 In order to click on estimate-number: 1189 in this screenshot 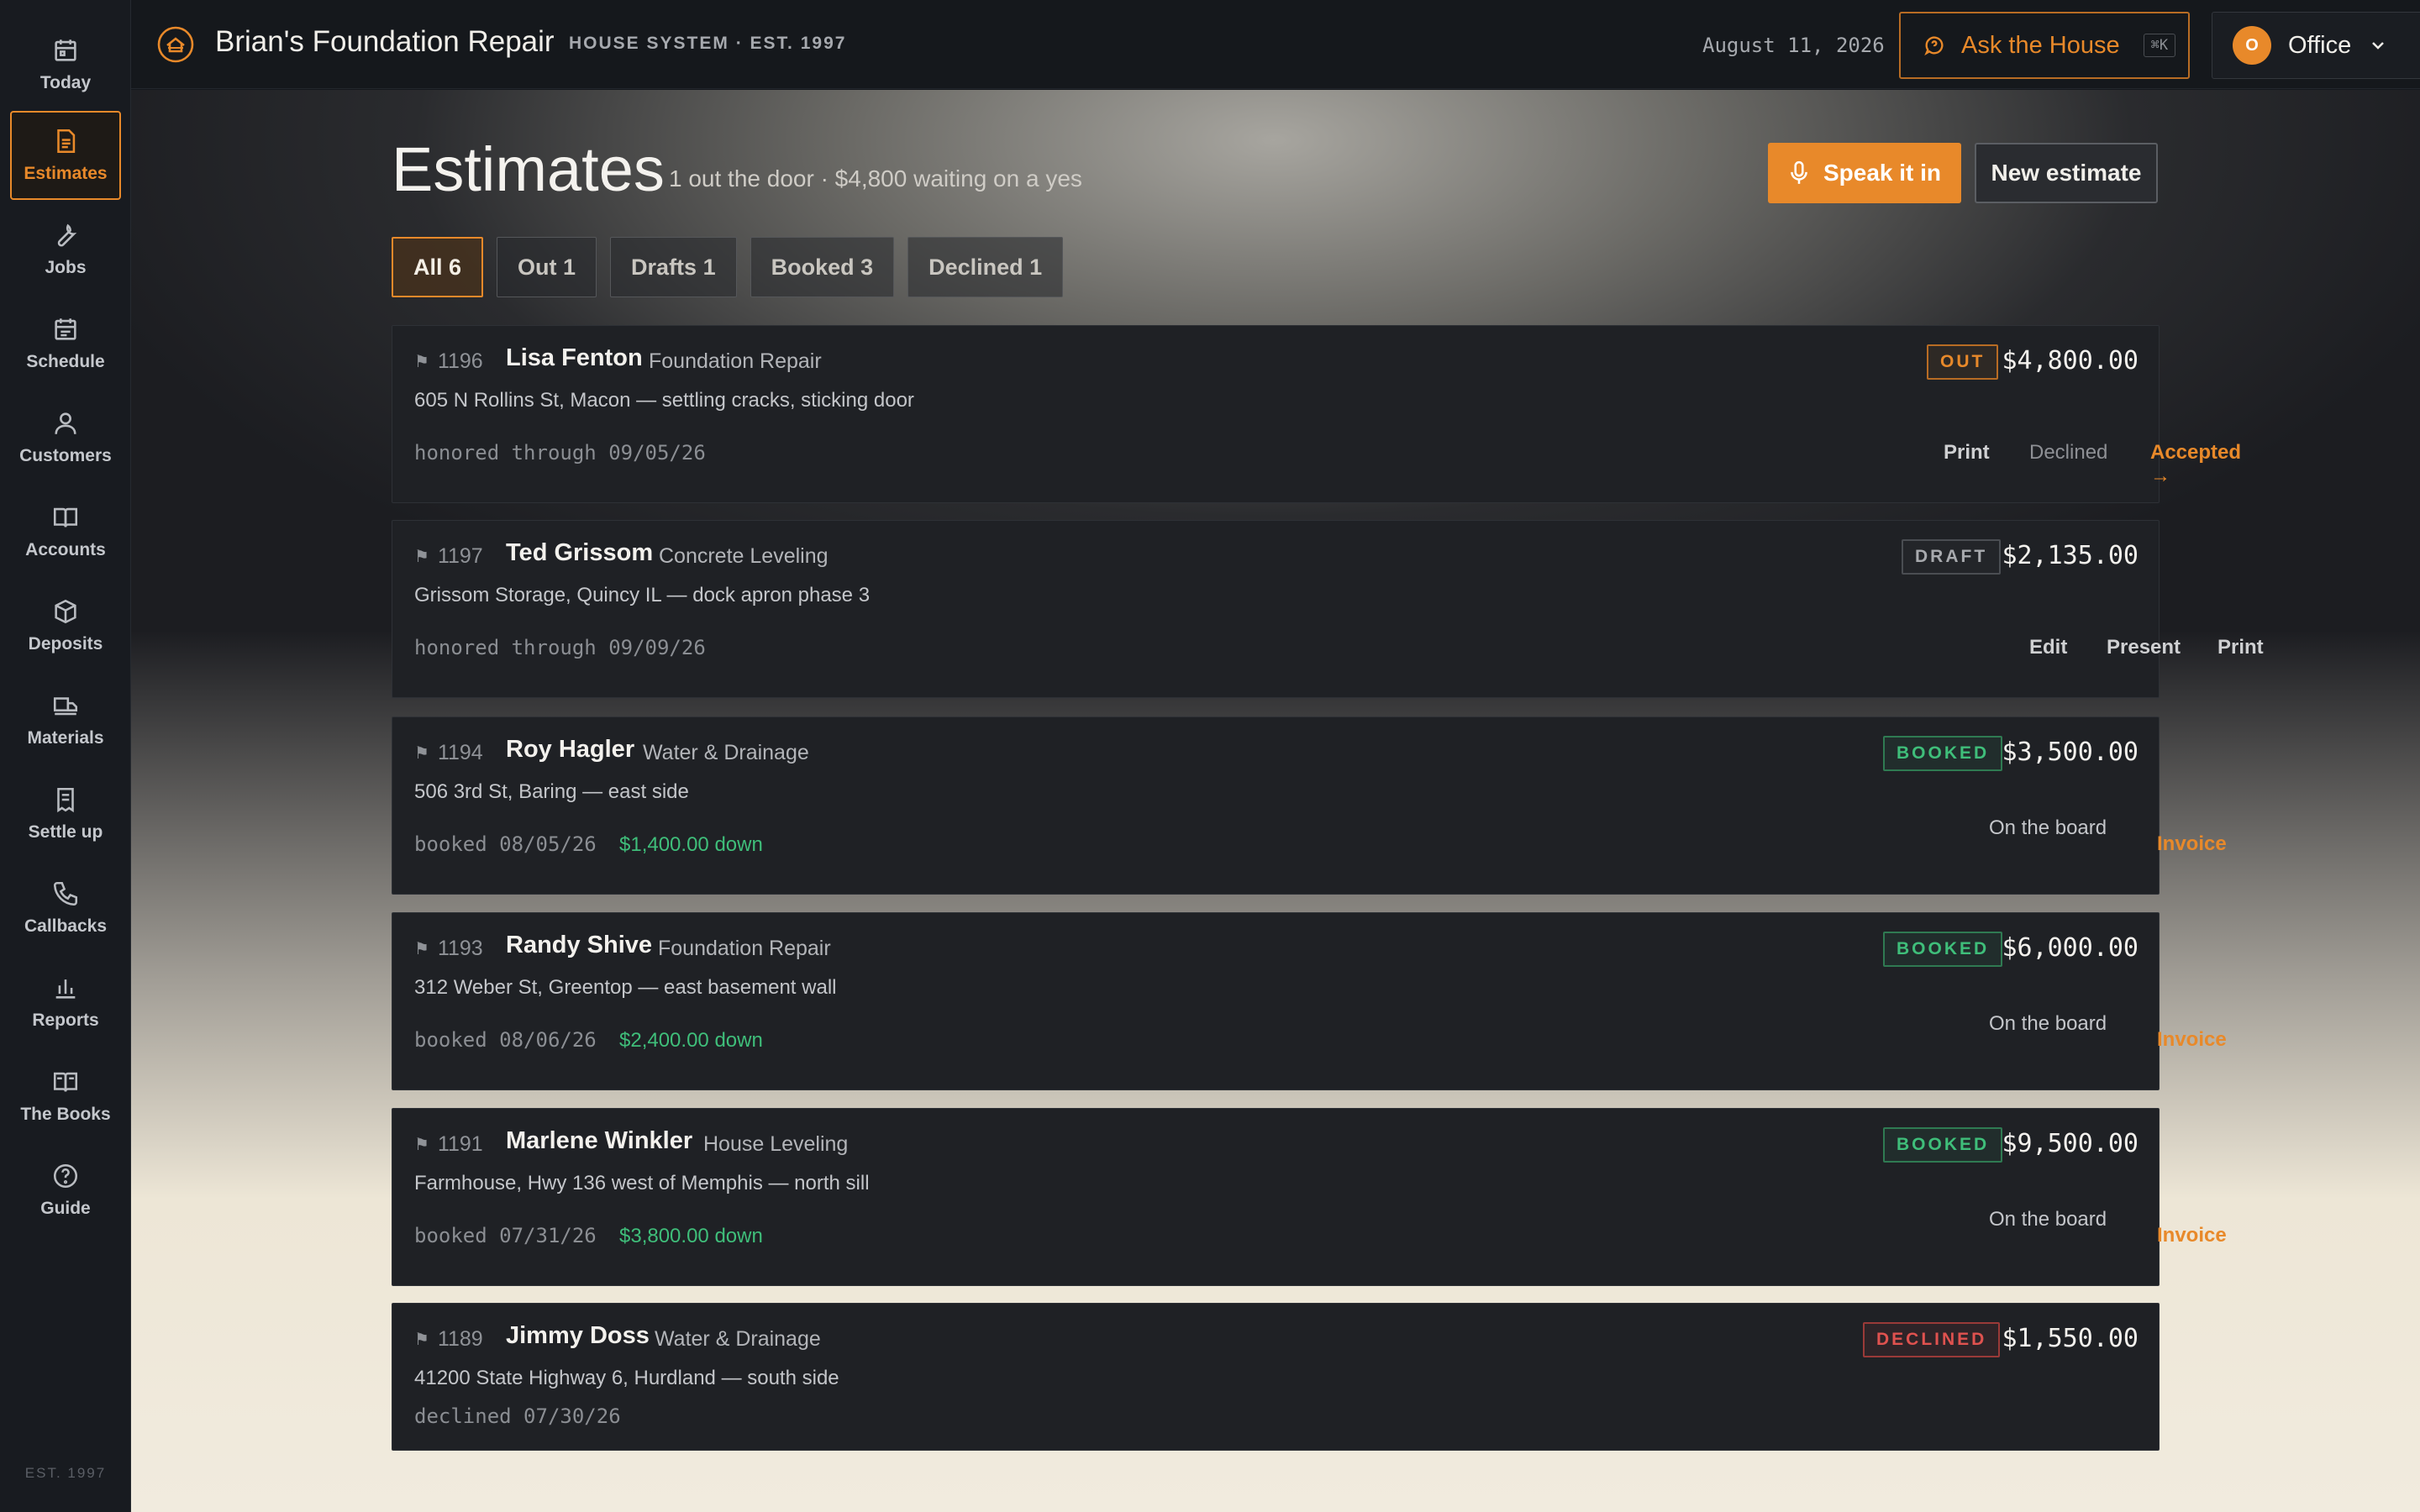, I will do `click(460, 1339)`.